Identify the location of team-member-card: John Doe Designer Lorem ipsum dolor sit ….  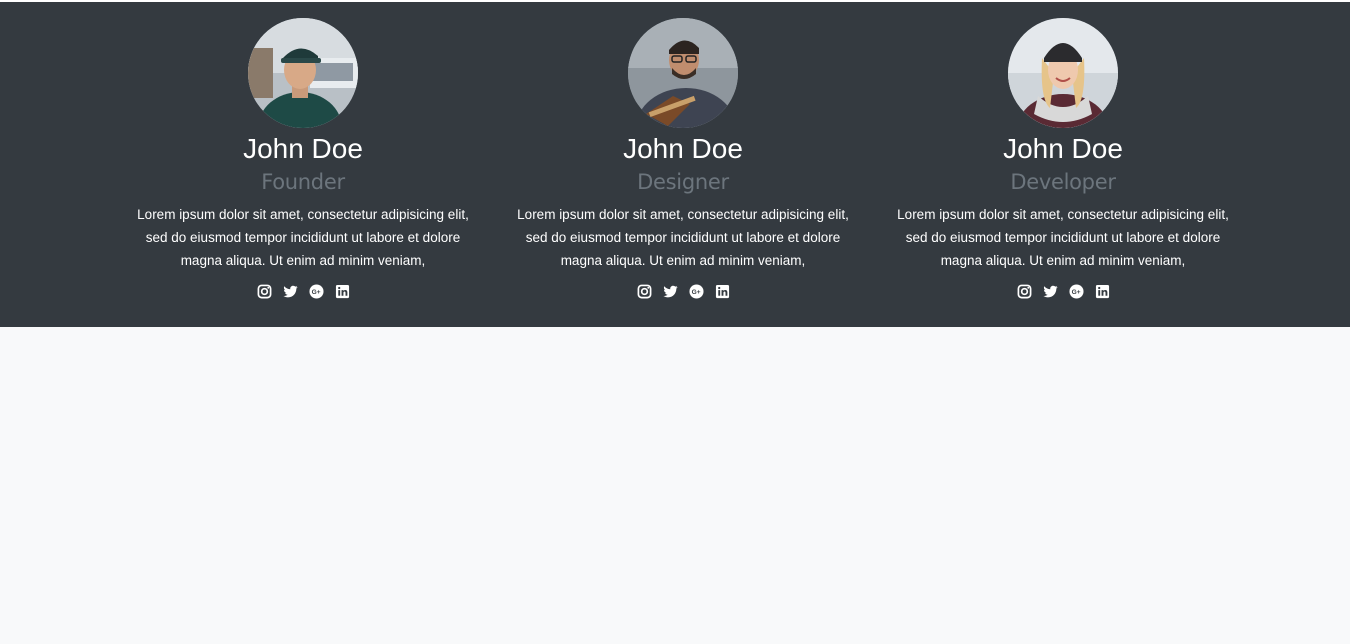
(683, 159).